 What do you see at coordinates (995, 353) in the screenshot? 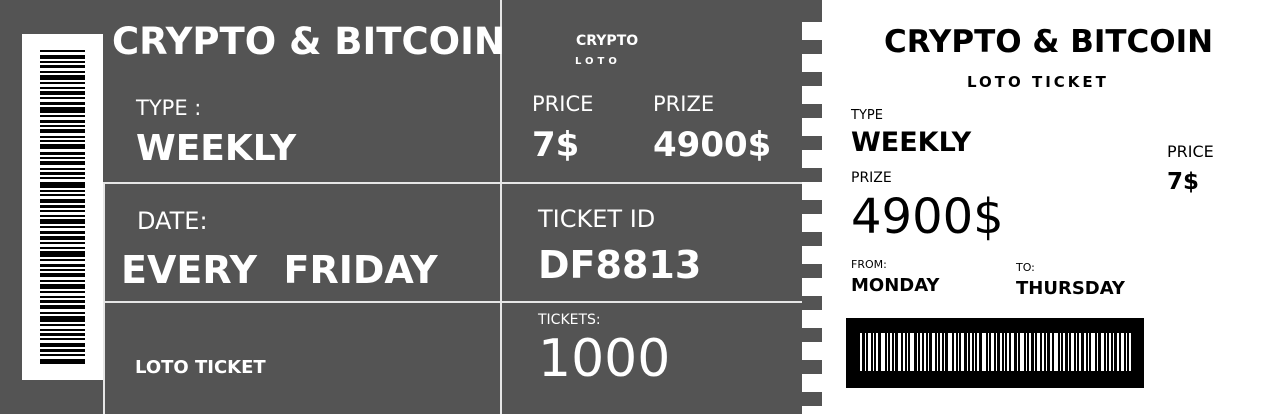
I see `horizontal-barcode-icon` at bounding box center [995, 353].